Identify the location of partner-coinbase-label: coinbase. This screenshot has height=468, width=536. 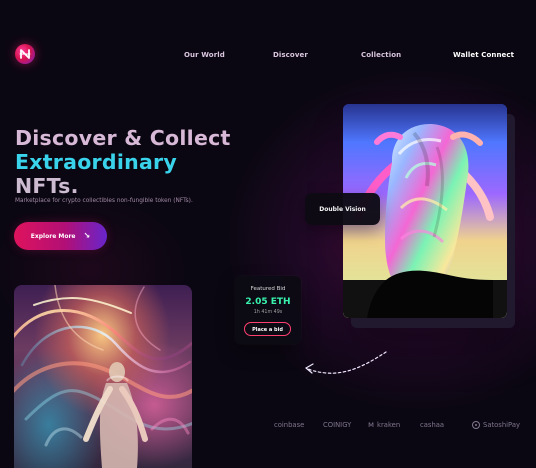
(289, 425).